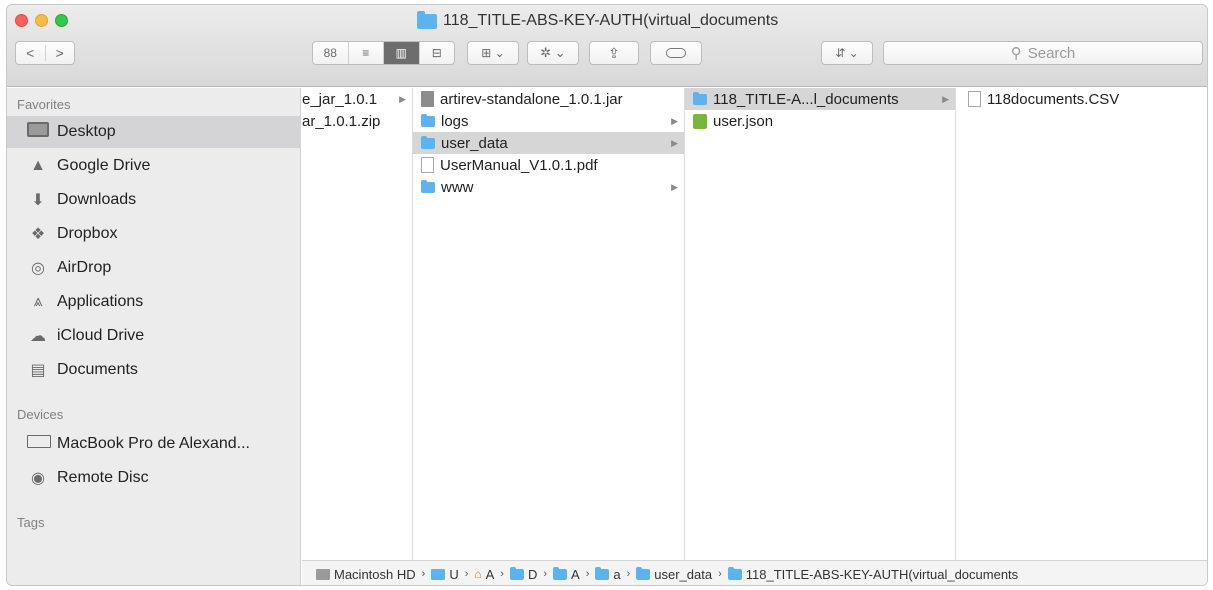 This screenshot has height=590, width=1213. I want to click on path-item-current-folder: 118_TITLE-ABS-KEY-AUTH(virtual_documents, so click(872, 574).